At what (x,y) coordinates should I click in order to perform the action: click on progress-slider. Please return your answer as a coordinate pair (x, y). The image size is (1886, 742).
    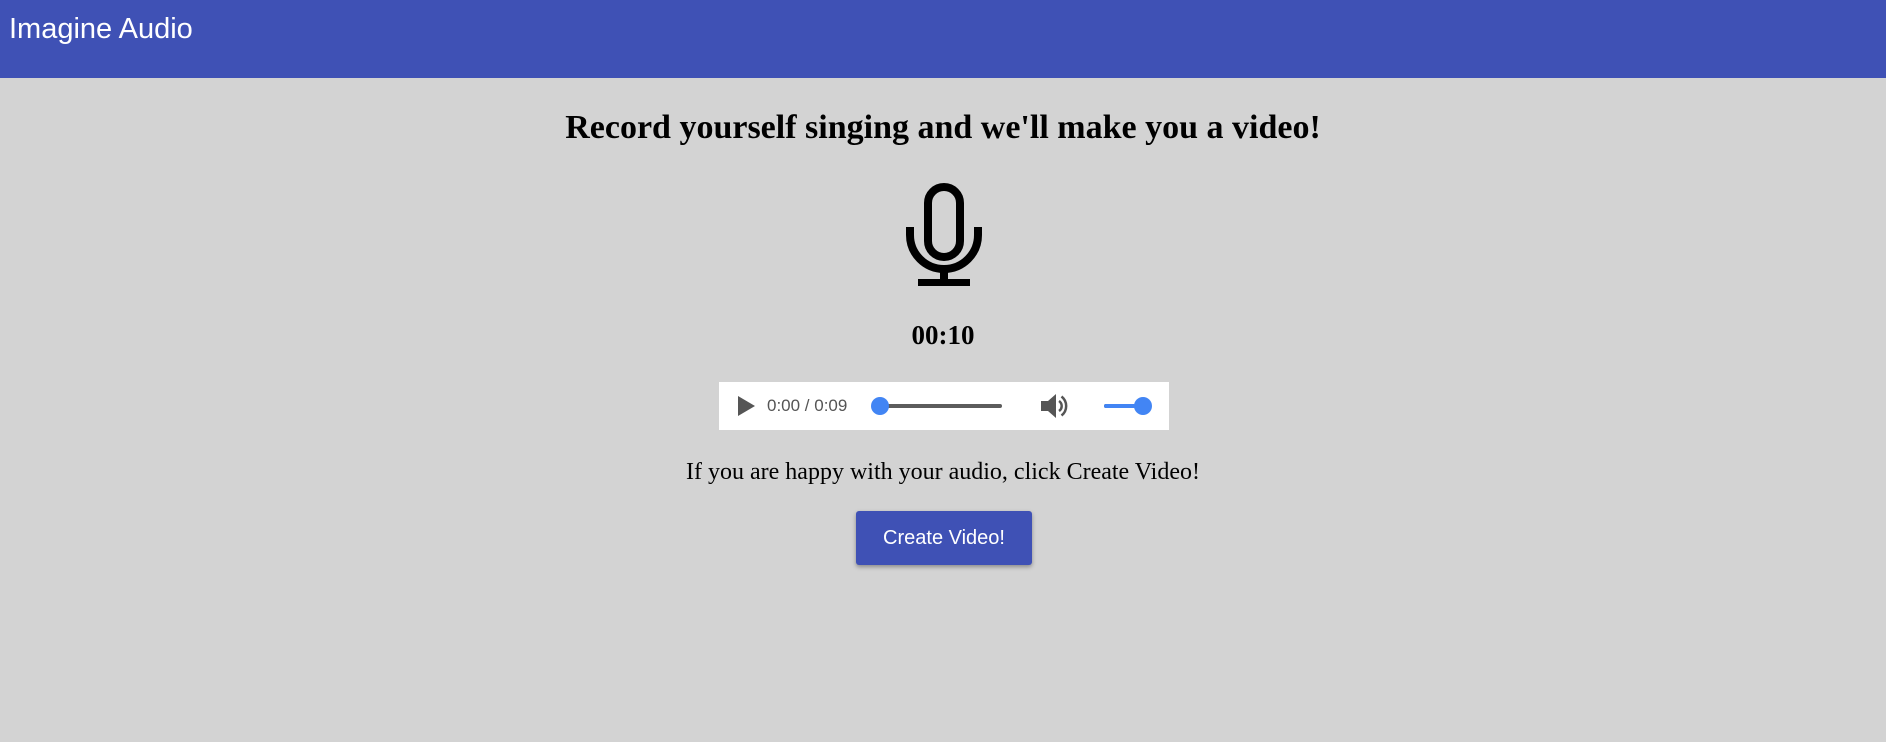
    Looking at the image, I should click on (936, 406).